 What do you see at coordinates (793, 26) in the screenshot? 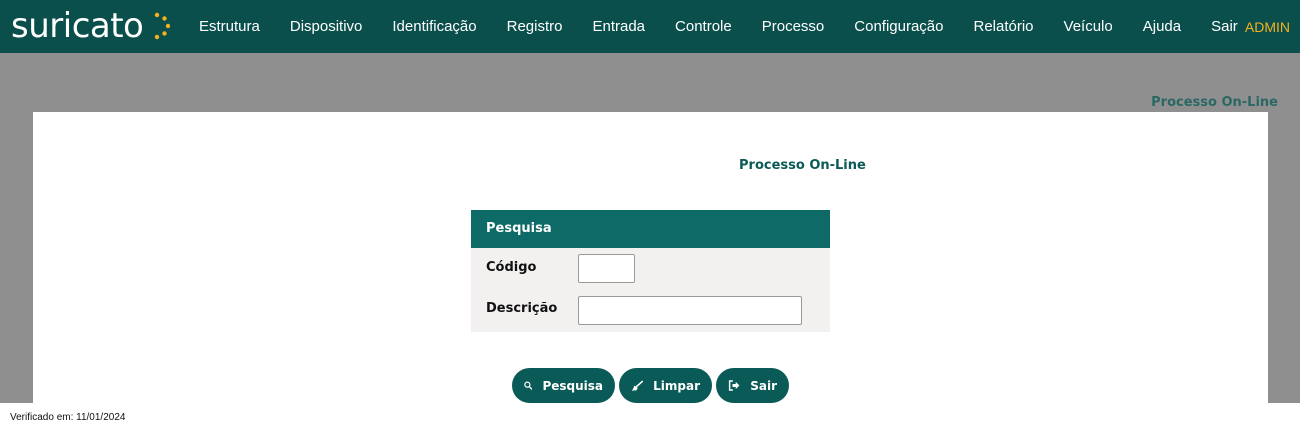
I see `menu-item-processo: Processo` at bounding box center [793, 26].